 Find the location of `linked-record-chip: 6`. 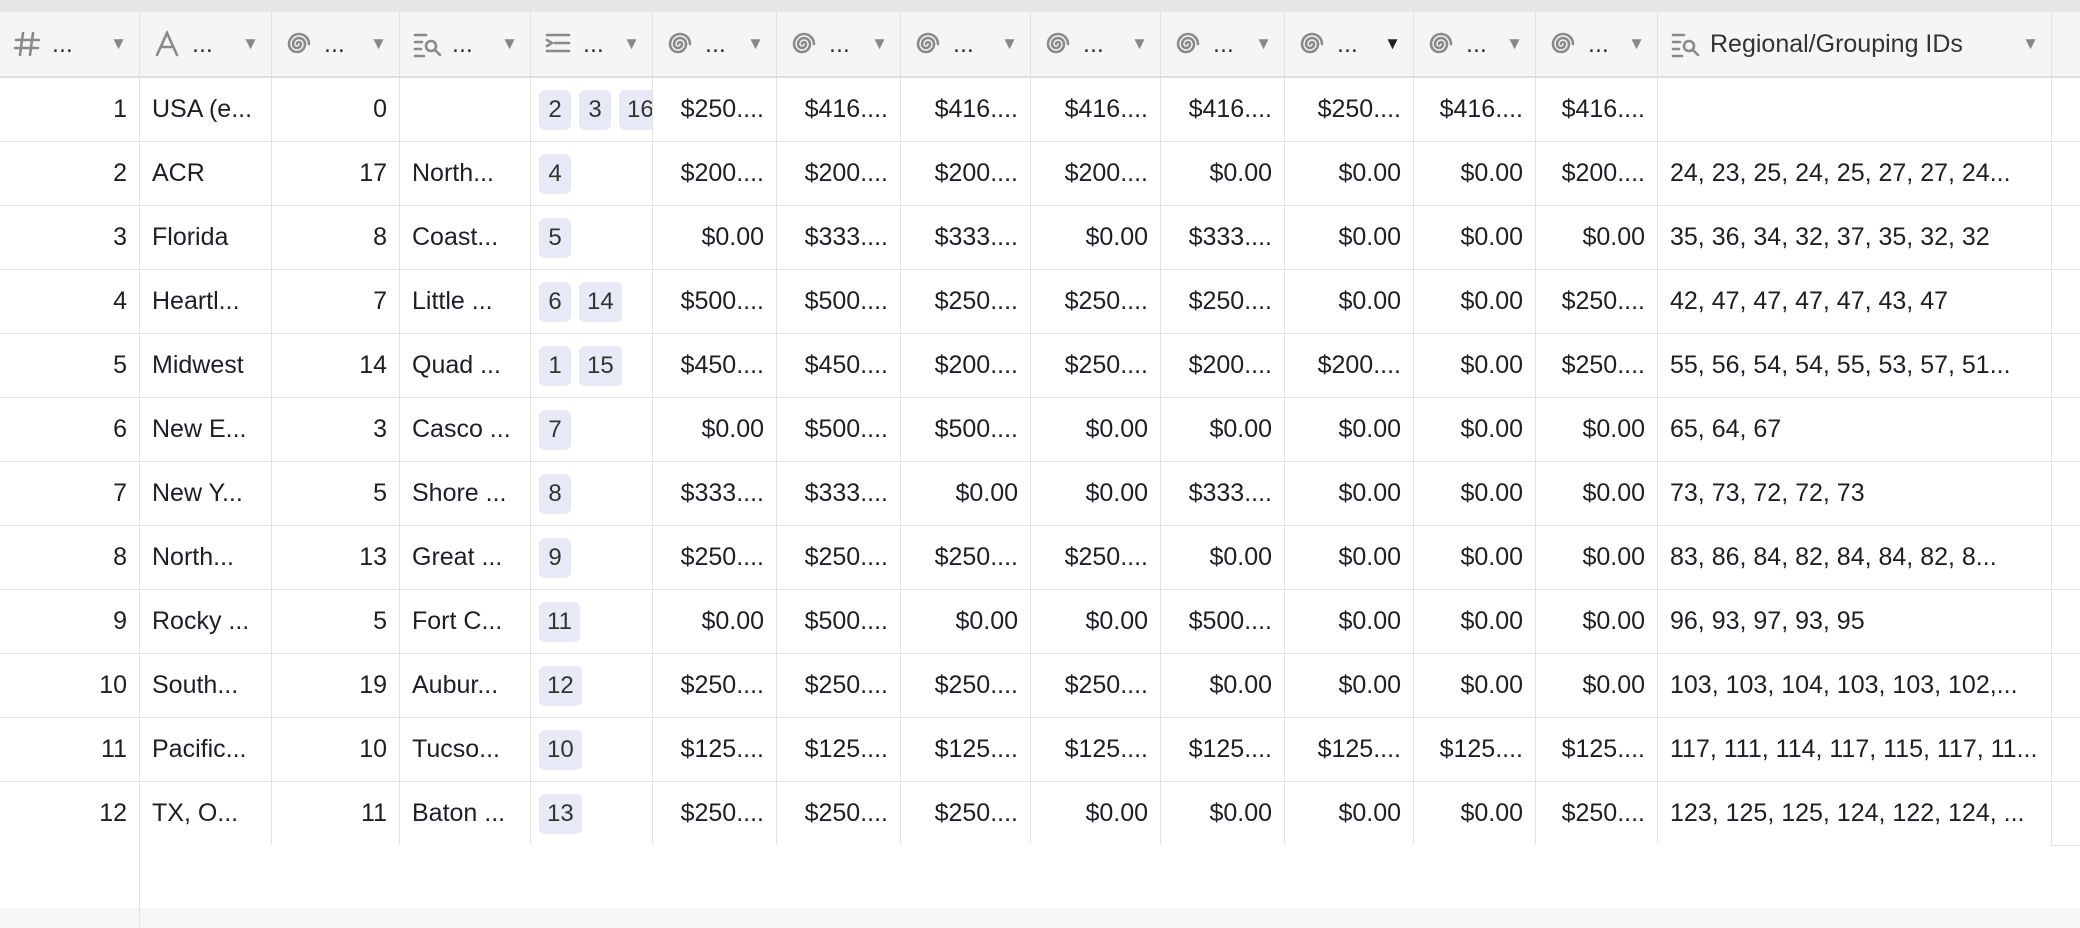

linked-record-chip: 6 is located at coordinates (555, 301).